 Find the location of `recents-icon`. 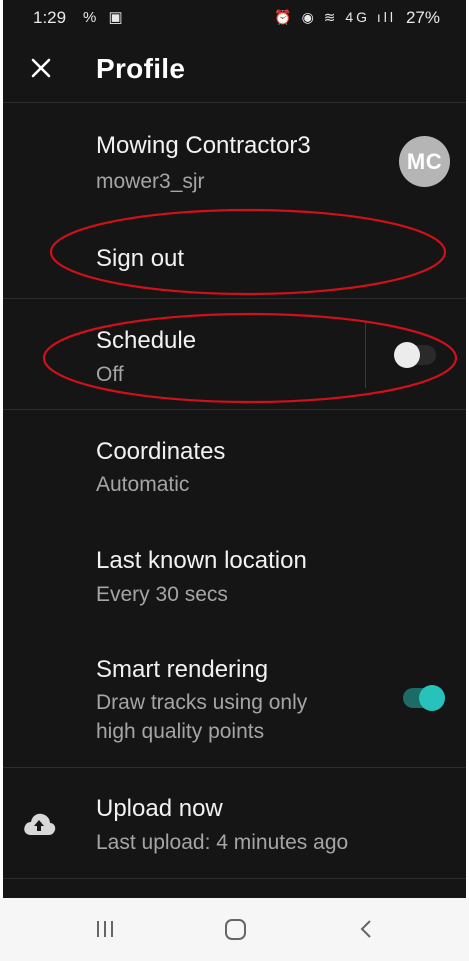

recents-icon is located at coordinates (105, 929).